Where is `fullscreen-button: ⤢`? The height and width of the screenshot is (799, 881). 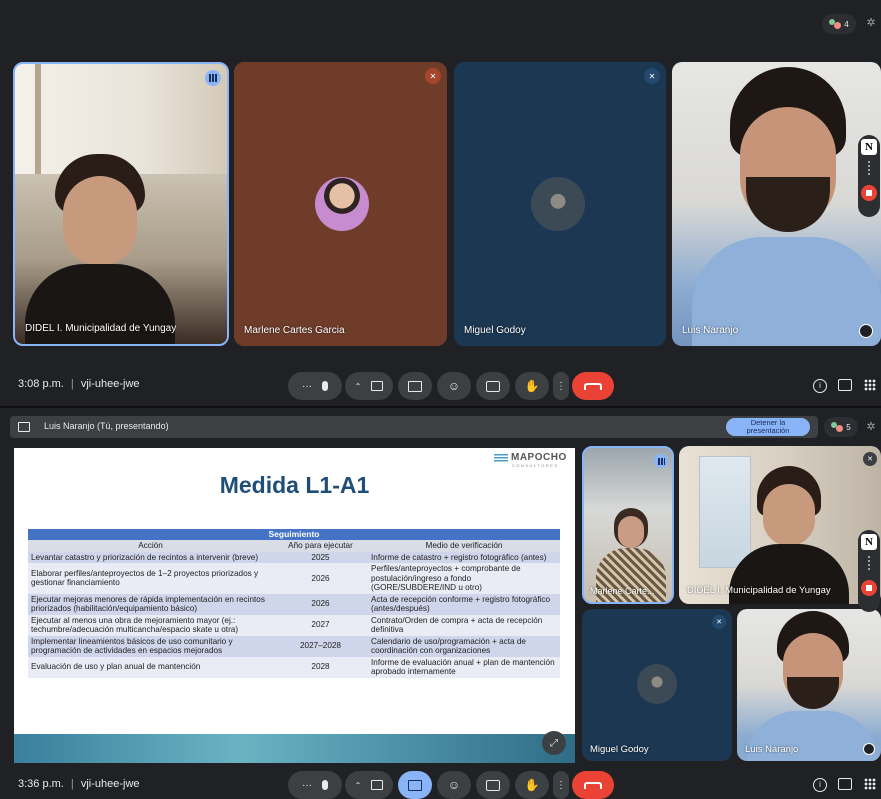 fullscreen-button: ⤢ is located at coordinates (554, 743).